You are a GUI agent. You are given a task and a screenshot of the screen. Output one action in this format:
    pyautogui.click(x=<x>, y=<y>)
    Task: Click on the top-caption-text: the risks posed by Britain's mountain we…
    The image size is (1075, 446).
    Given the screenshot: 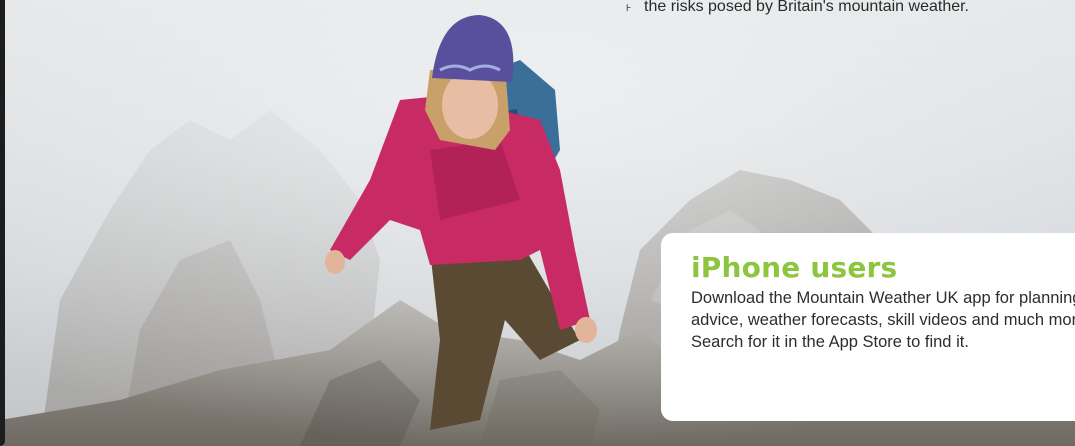 What is the action you would take?
    pyautogui.click(x=806, y=7)
    